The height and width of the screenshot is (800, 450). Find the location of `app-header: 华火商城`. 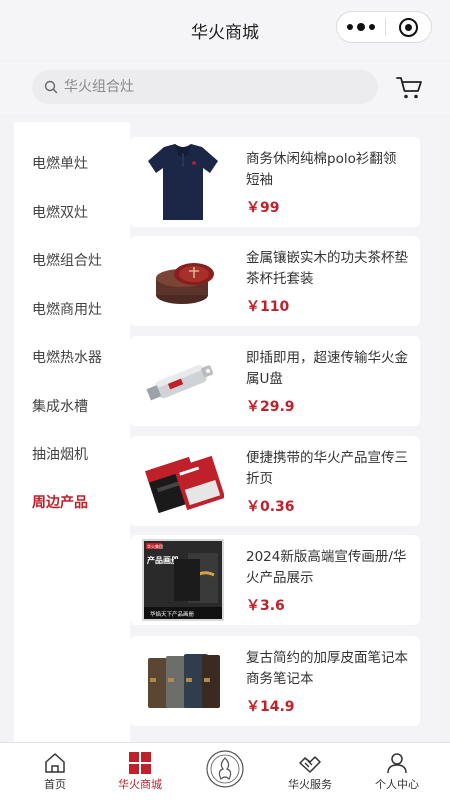

app-header: 华火商城 is located at coordinates (225, 30).